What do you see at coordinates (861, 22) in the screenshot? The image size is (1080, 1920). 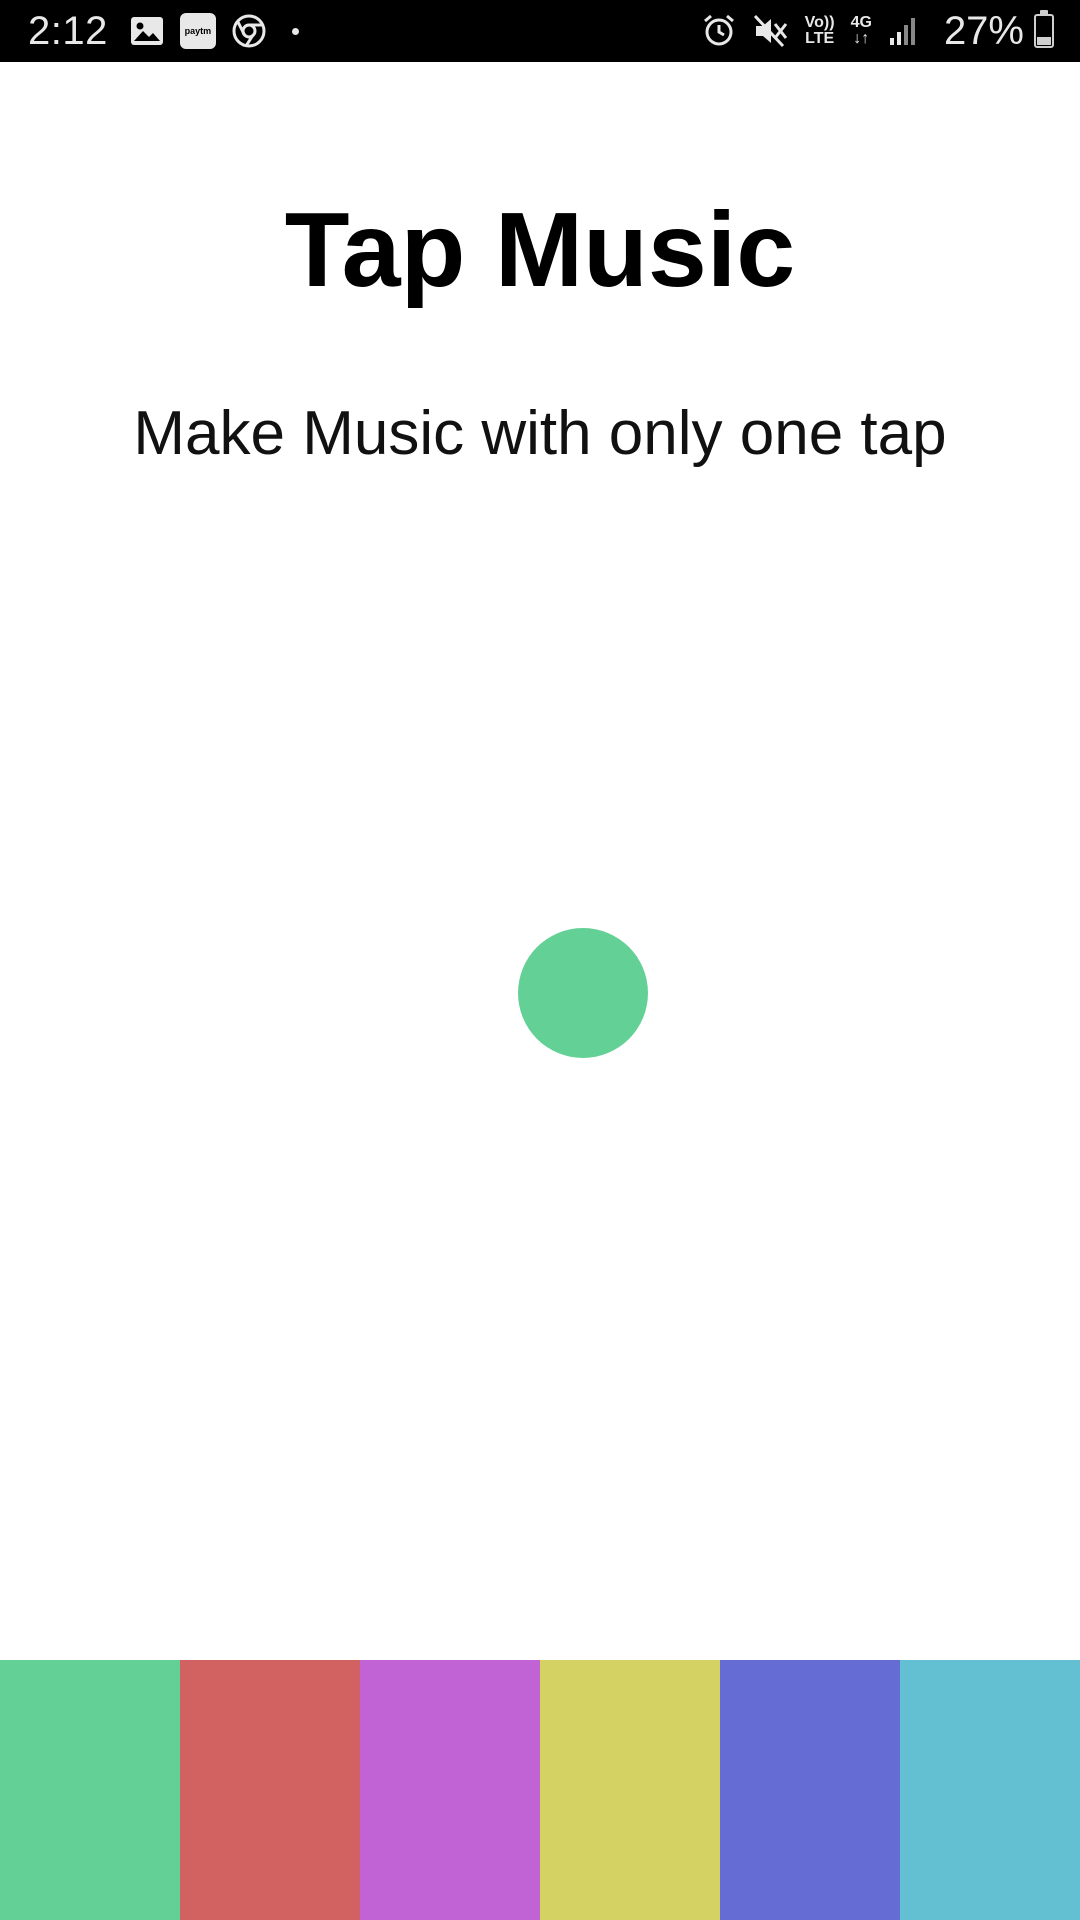 I see `network-label: 4G` at bounding box center [861, 22].